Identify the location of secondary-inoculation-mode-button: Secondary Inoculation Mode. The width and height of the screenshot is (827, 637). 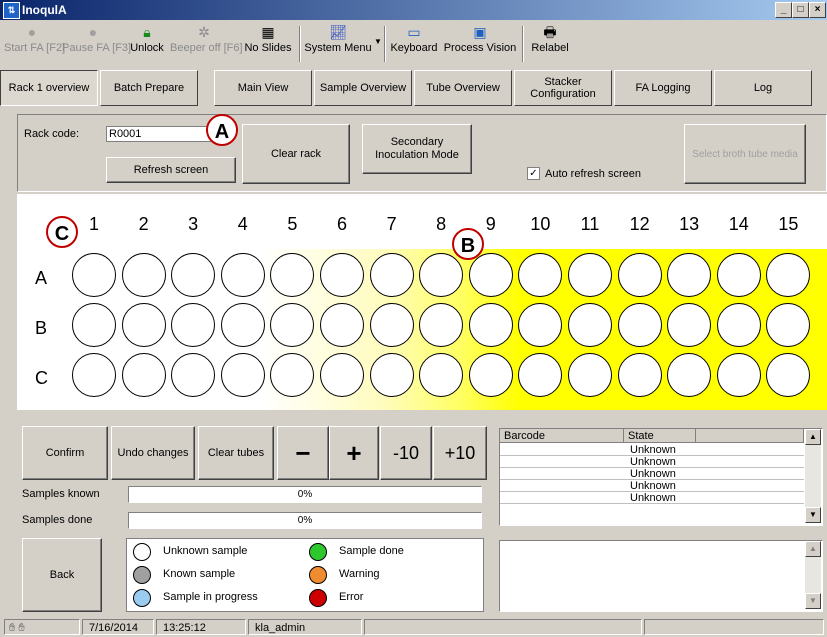
(417, 149).